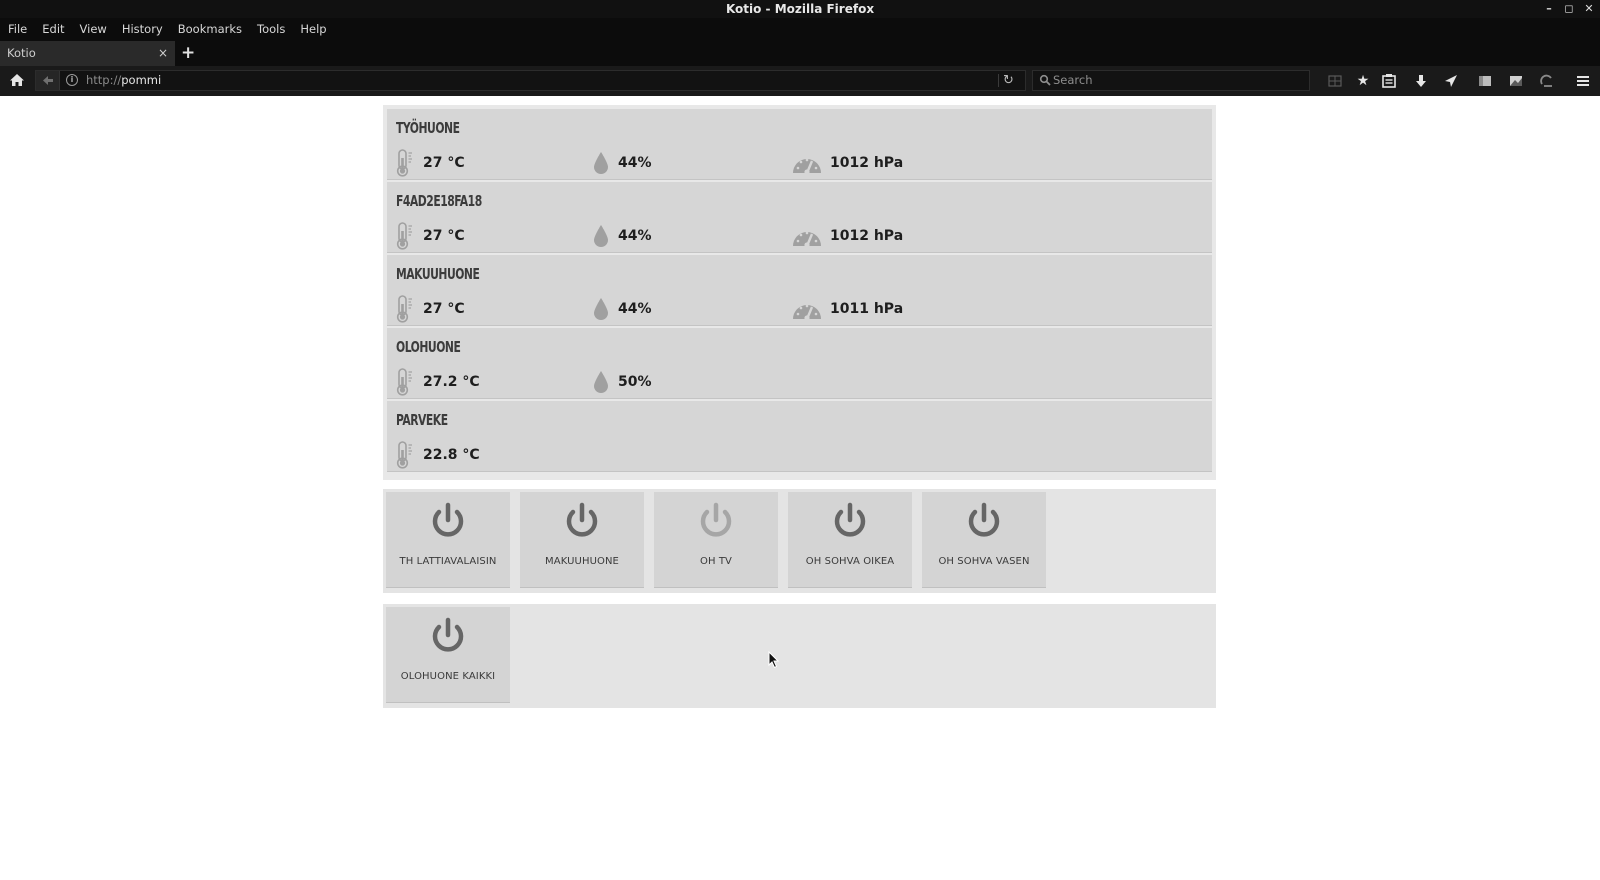 This screenshot has height=880, width=1600. Describe the element at coordinates (1485, 81) in the screenshot. I see `sidebar-icon` at that location.